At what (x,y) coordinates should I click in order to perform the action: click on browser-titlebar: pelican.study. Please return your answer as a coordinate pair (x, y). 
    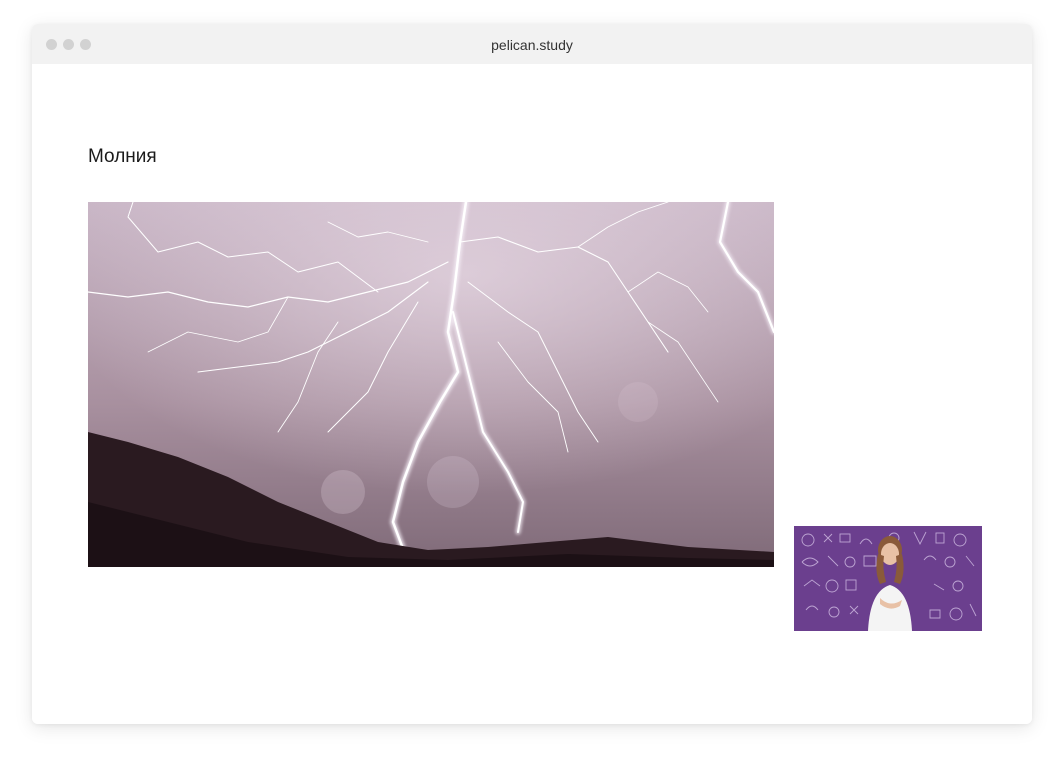
    Looking at the image, I should click on (532, 44).